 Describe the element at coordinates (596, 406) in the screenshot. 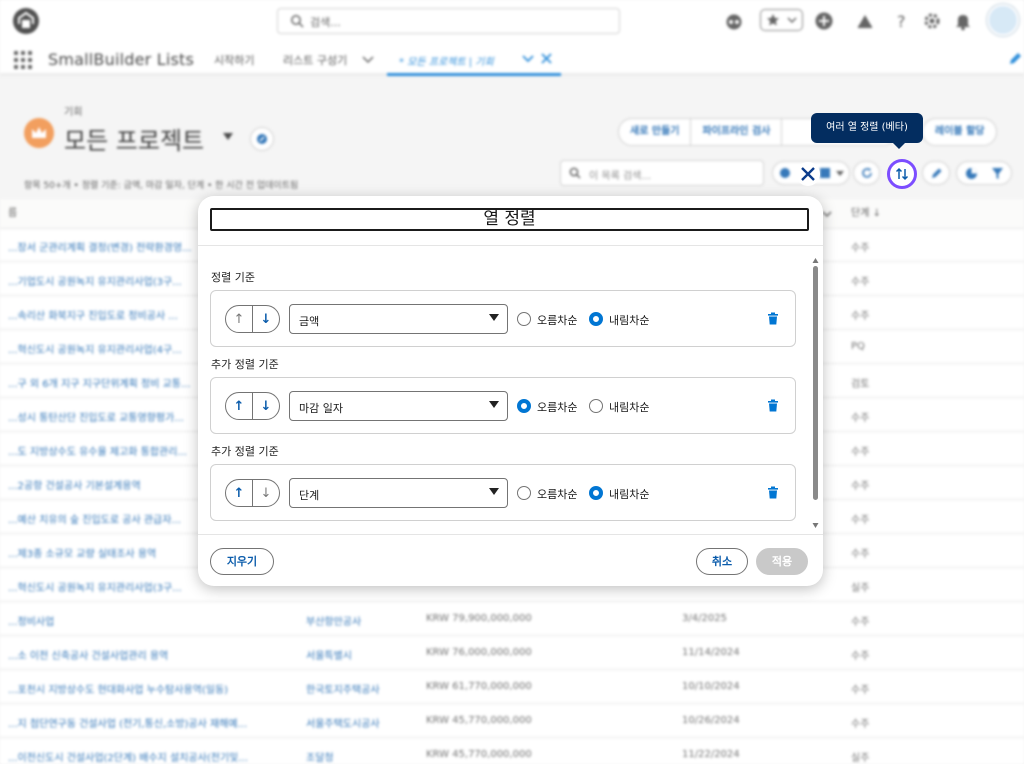

I see `sort-rule-2-descending-radio` at that location.